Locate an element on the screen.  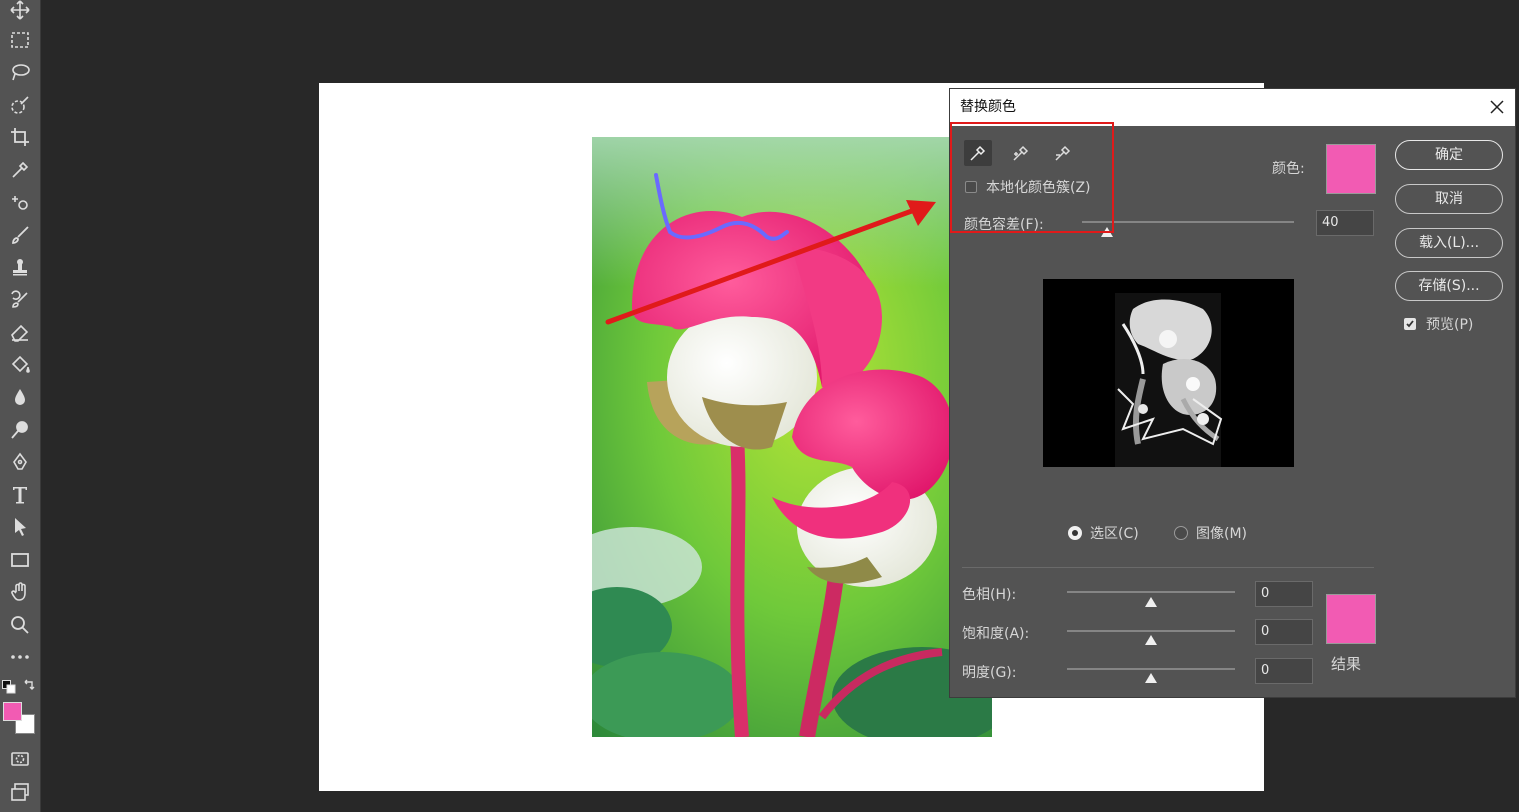
image-radio-label: 图像(M) is located at coordinates (1222, 534).